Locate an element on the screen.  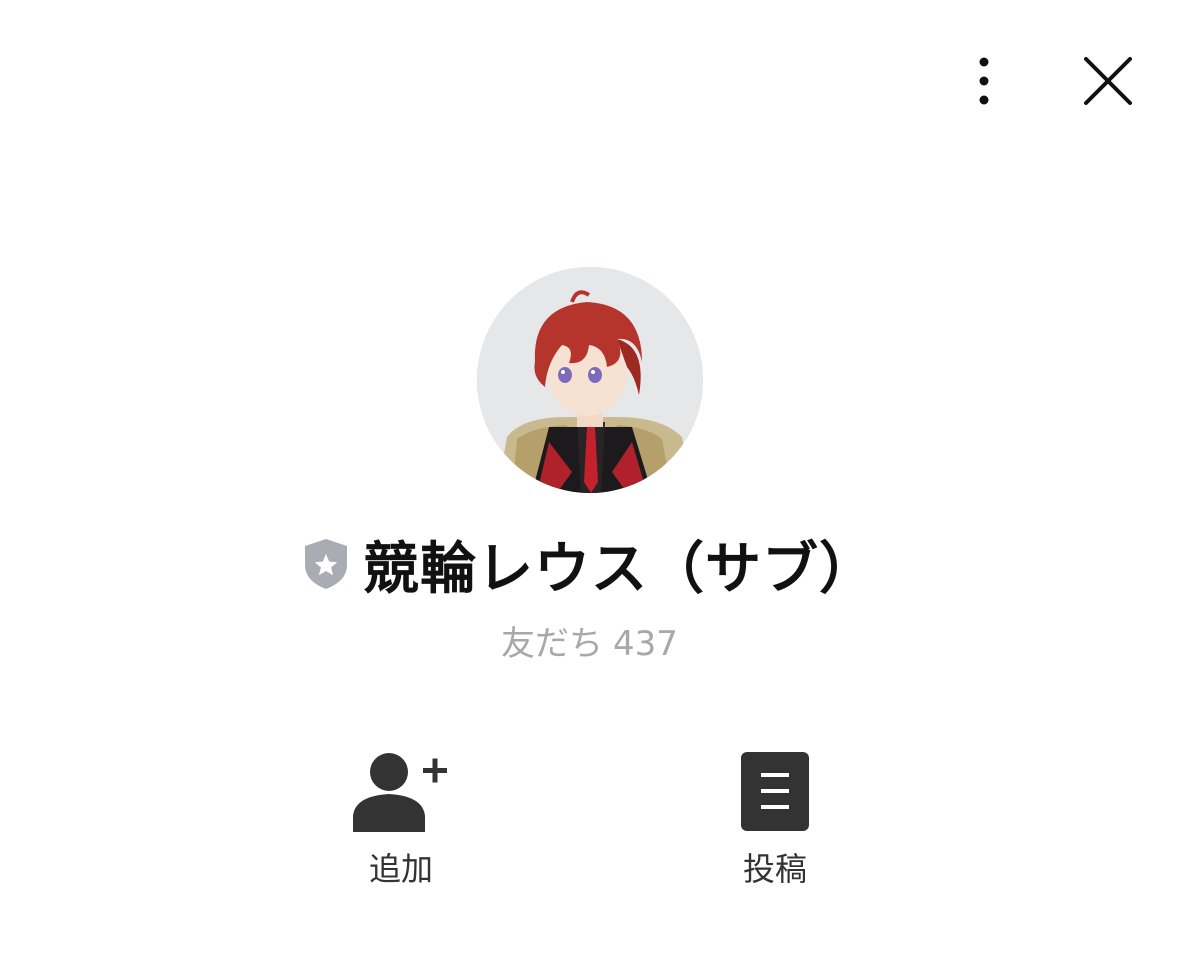
add-friend-label: 追加 is located at coordinates (400, 869).